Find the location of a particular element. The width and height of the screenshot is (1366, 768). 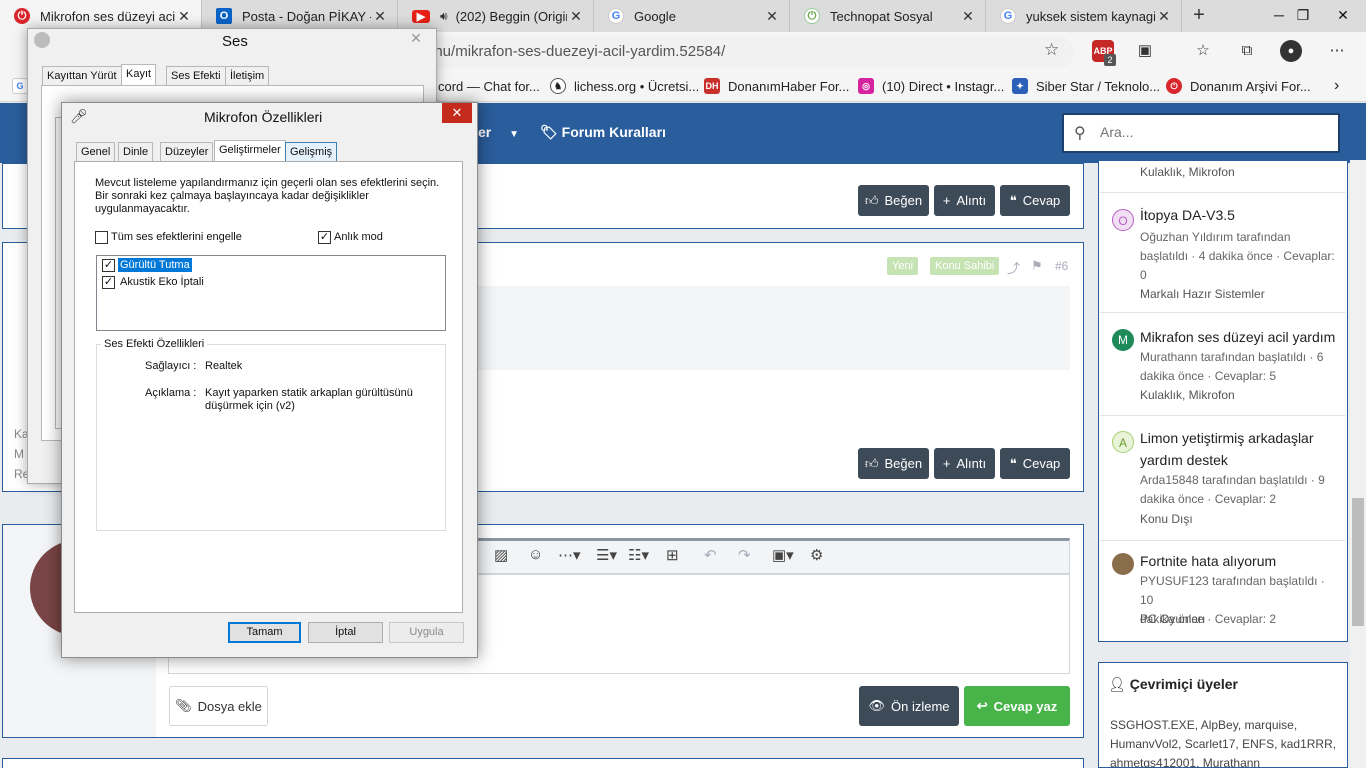

redo-icon: ↷ is located at coordinates (744, 555).